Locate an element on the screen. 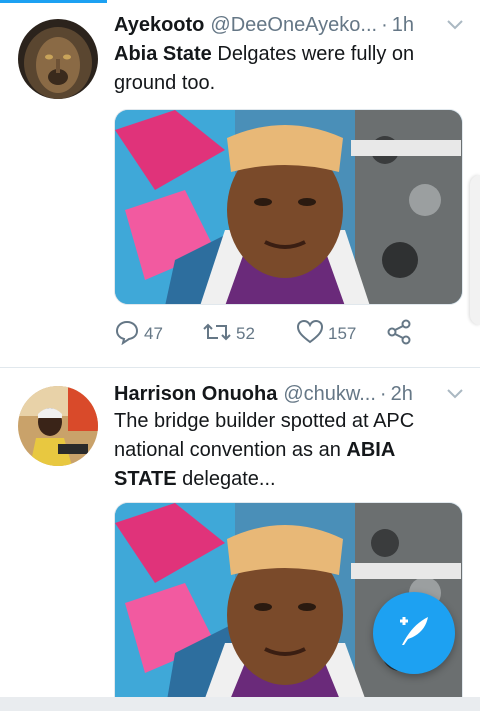 The width and height of the screenshot is (480, 711). tweet-header: Harrison Onuoha @chukw... · 2h is located at coordinates (290, 394).